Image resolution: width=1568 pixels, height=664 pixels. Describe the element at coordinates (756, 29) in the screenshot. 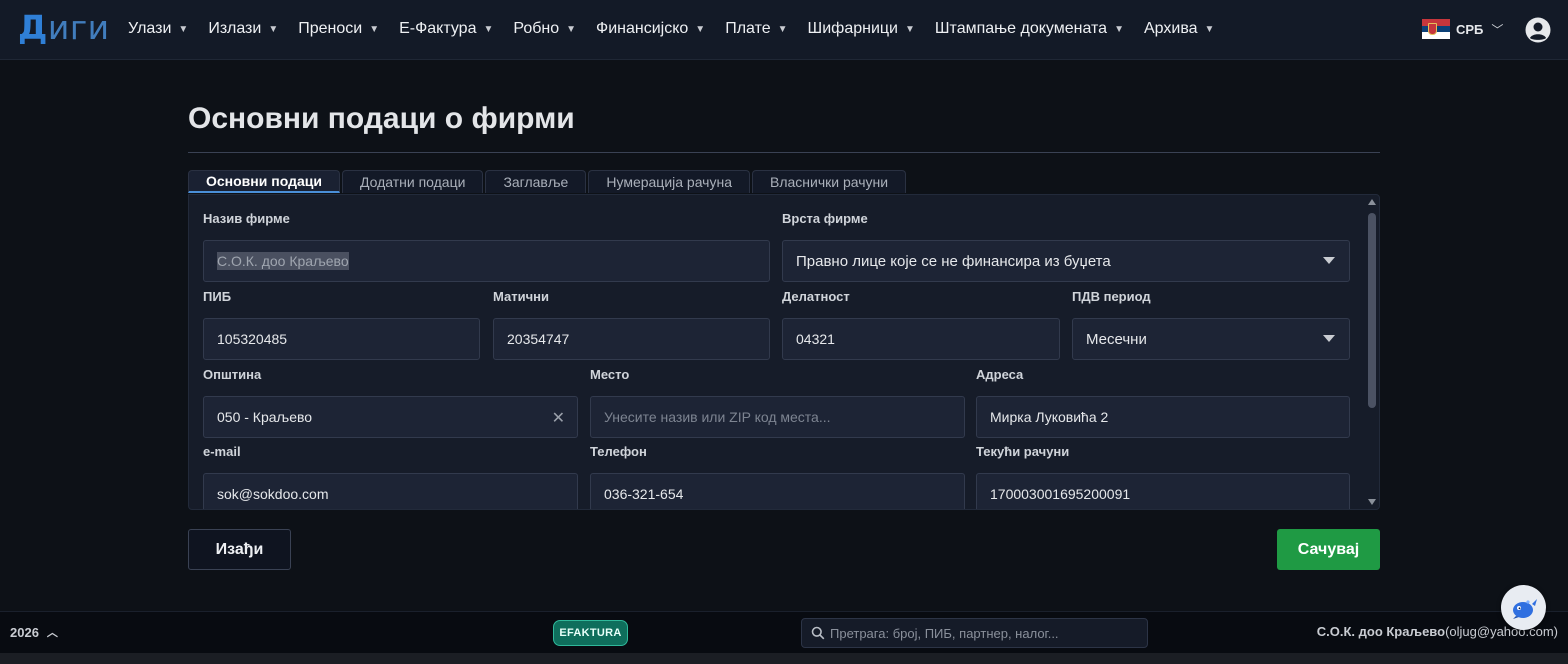

I see `menu-item-payroll: Плате ▼` at that location.